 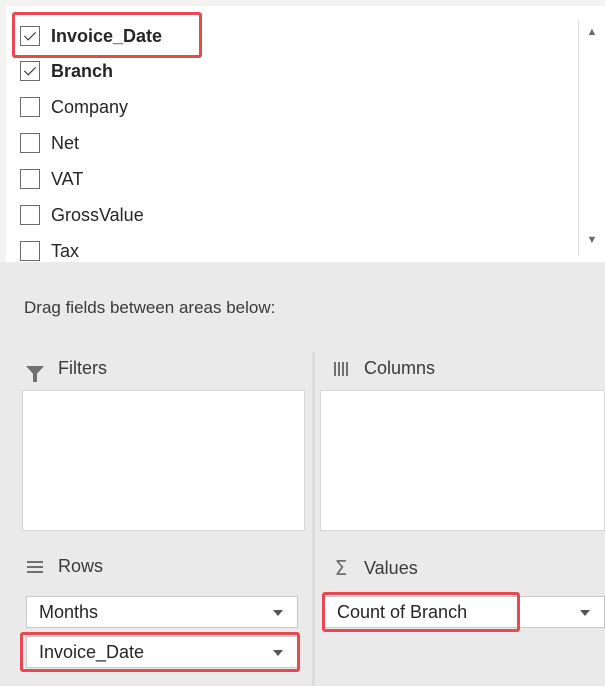 I want to click on filters-drop-zone, so click(x=163, y=460).